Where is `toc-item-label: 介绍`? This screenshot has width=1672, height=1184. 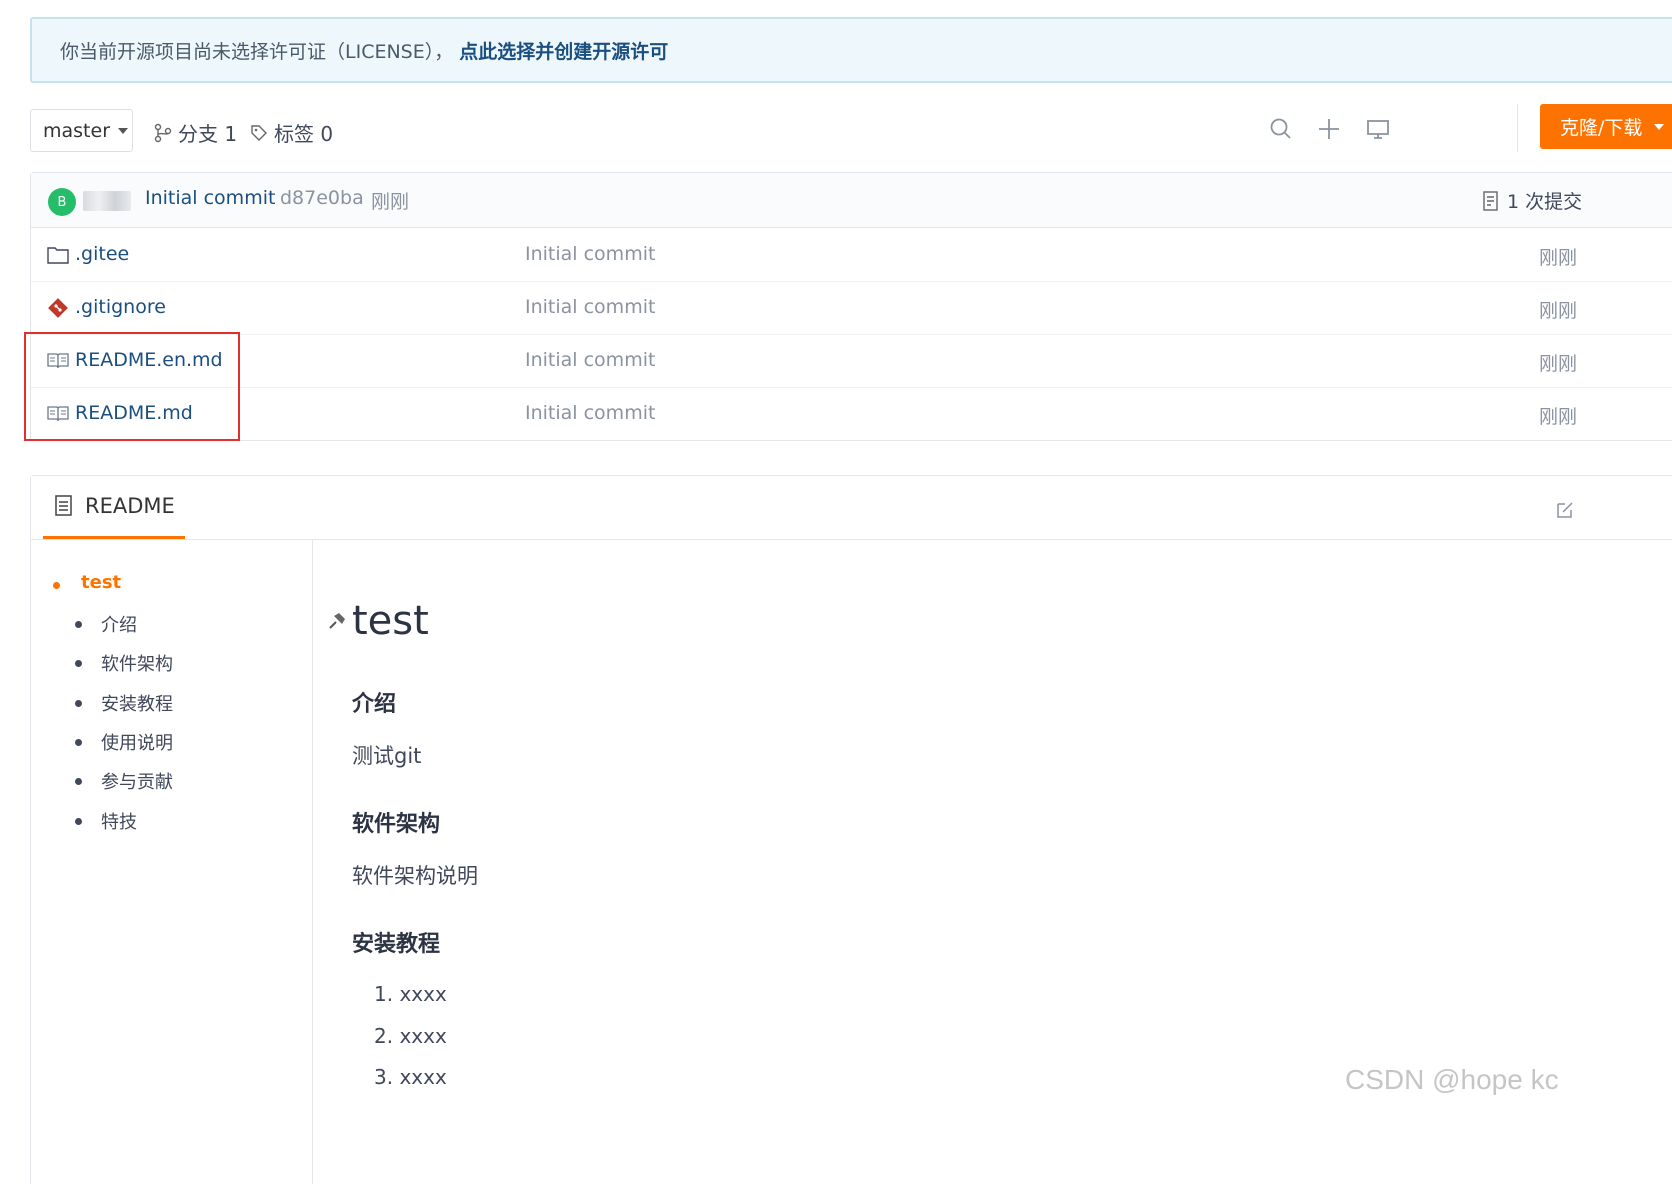
toc-item-label: 介绍 is located at coordinates (119, 625).